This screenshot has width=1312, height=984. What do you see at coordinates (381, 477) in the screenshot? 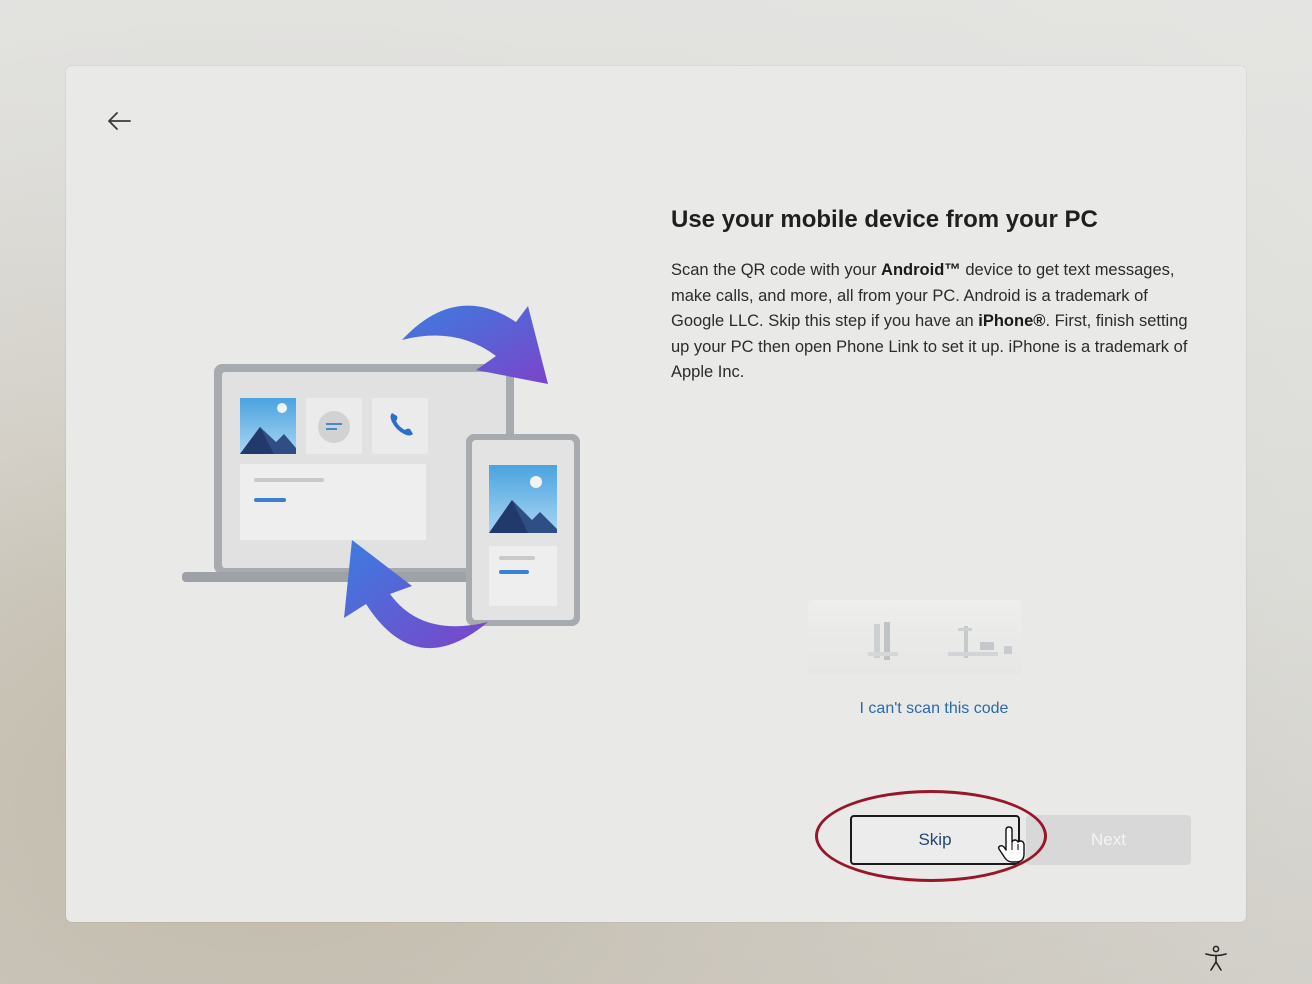
I see `phone-link-illustration` at bounding box center [381, 477].